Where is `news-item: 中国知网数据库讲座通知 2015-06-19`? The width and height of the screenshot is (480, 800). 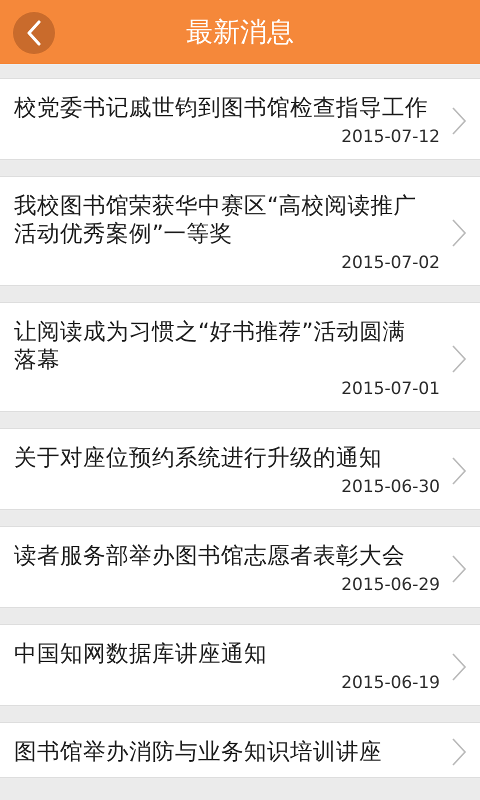
news-item: 中国知网数据库讲座通知 2015-06-19 is located at coordinates (240, 665).